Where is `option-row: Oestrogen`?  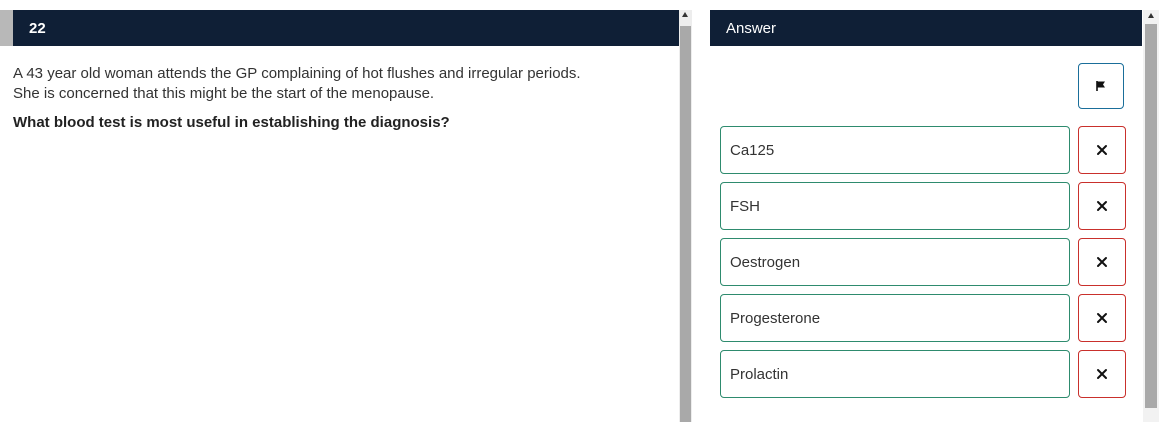
option-row: Oestrogen is located at coordinates (923, 262).